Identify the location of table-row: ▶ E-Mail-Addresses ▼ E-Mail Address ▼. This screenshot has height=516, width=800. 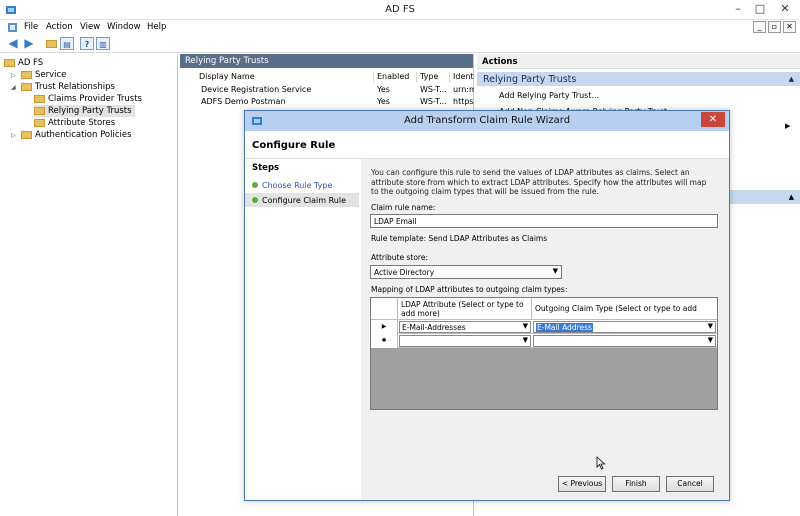
(544, 327).